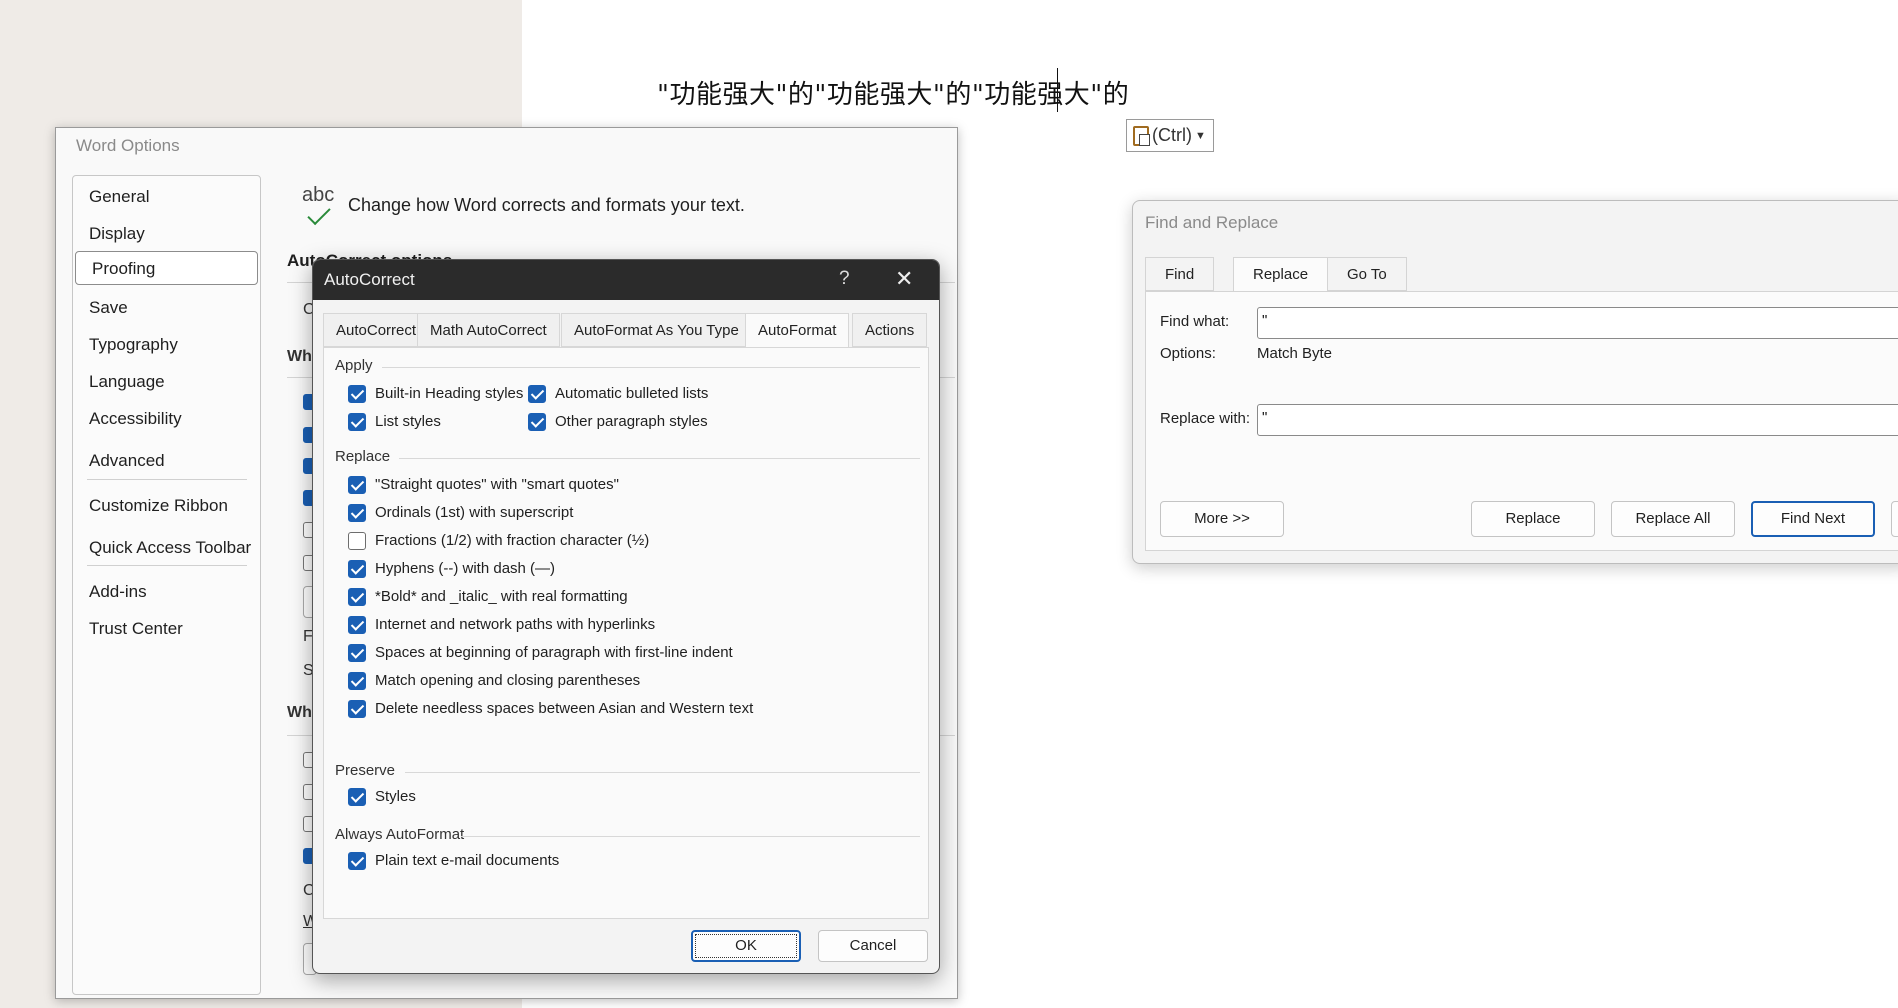 The height and width of the screenshot is (1008, 1898). I want to click on tab-autocorrect: AutoCorrect, so click(376, 330).